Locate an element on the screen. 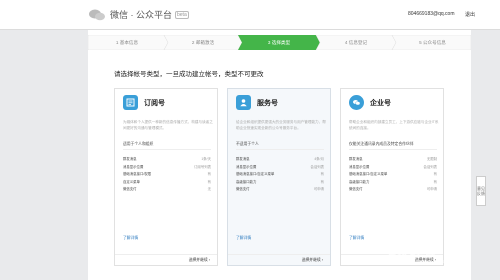 The height and width of the screenshot is (280, 500). page-heading: 请选择帐号类型，一旦成功建立帐号，类型不可更改 is located at coordinates (189, 74).